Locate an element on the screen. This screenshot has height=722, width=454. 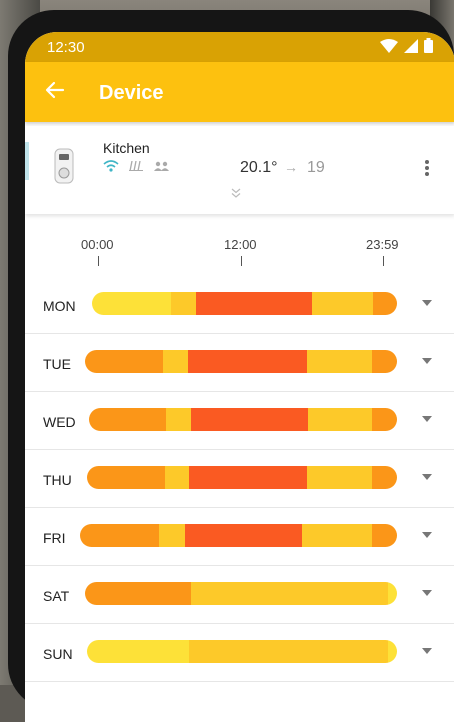
day-label: SUN is located at coordinates (58, 654).